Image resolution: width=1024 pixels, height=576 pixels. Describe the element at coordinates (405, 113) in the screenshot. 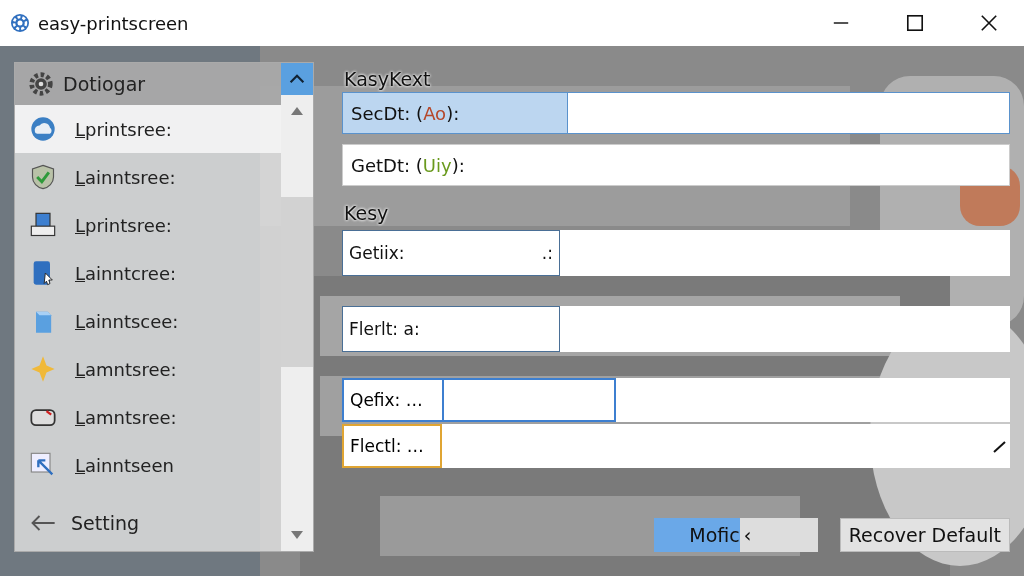

I see `field-label: SecDt: (Ao):` at that location.